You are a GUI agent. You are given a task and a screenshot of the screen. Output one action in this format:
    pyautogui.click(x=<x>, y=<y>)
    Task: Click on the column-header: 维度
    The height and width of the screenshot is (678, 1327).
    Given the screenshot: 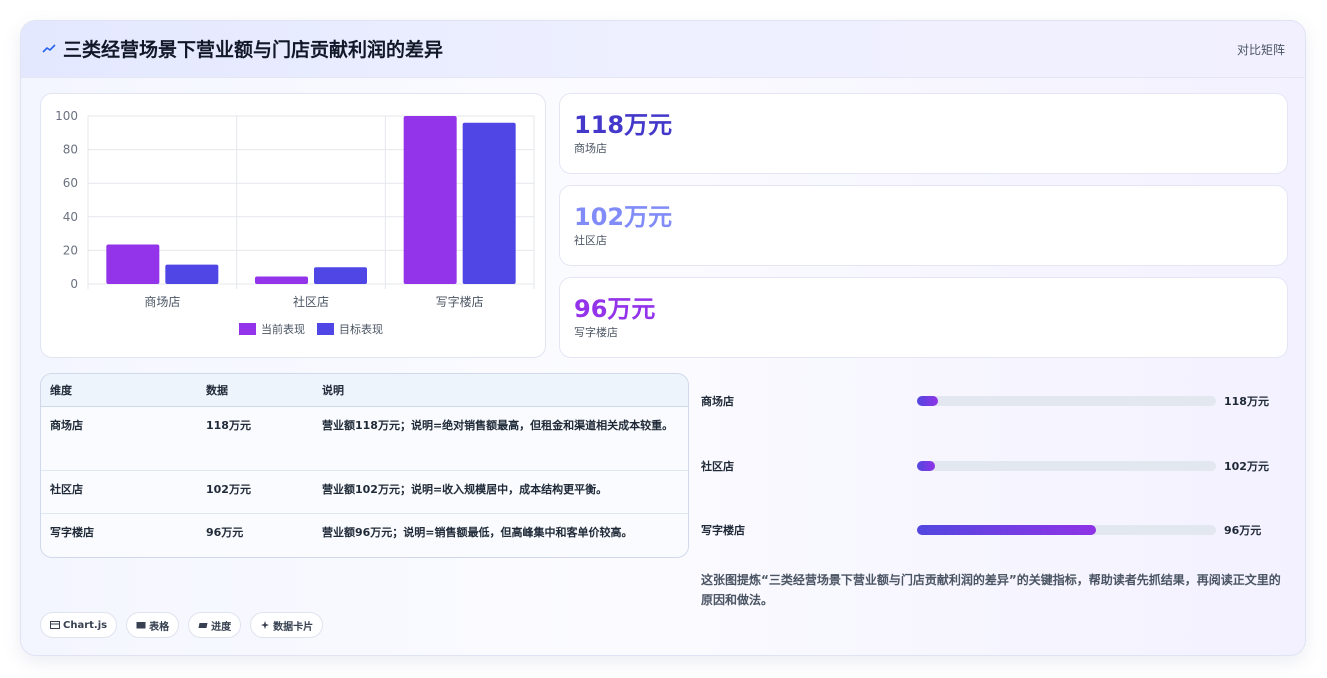 What is the action you would take?
    pyautogui.click(x=119, y=390)
    